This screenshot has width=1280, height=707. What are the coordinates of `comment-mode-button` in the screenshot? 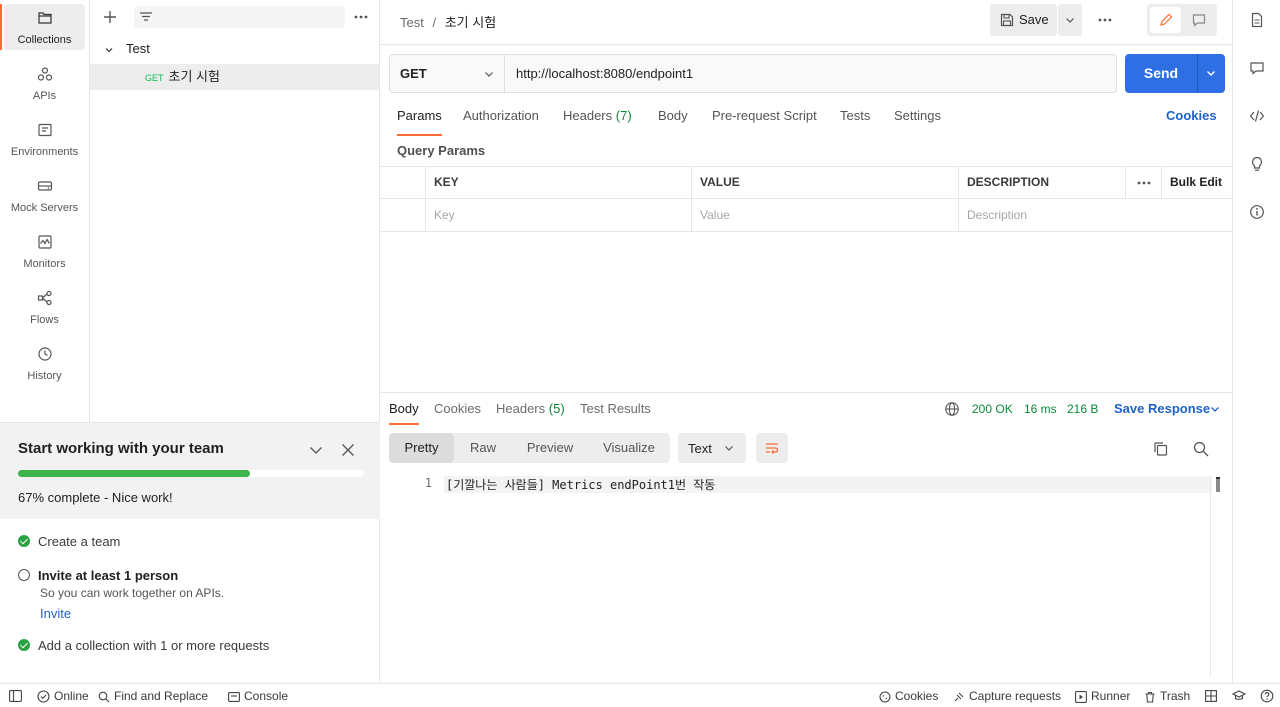 It's located at (1198, 20).